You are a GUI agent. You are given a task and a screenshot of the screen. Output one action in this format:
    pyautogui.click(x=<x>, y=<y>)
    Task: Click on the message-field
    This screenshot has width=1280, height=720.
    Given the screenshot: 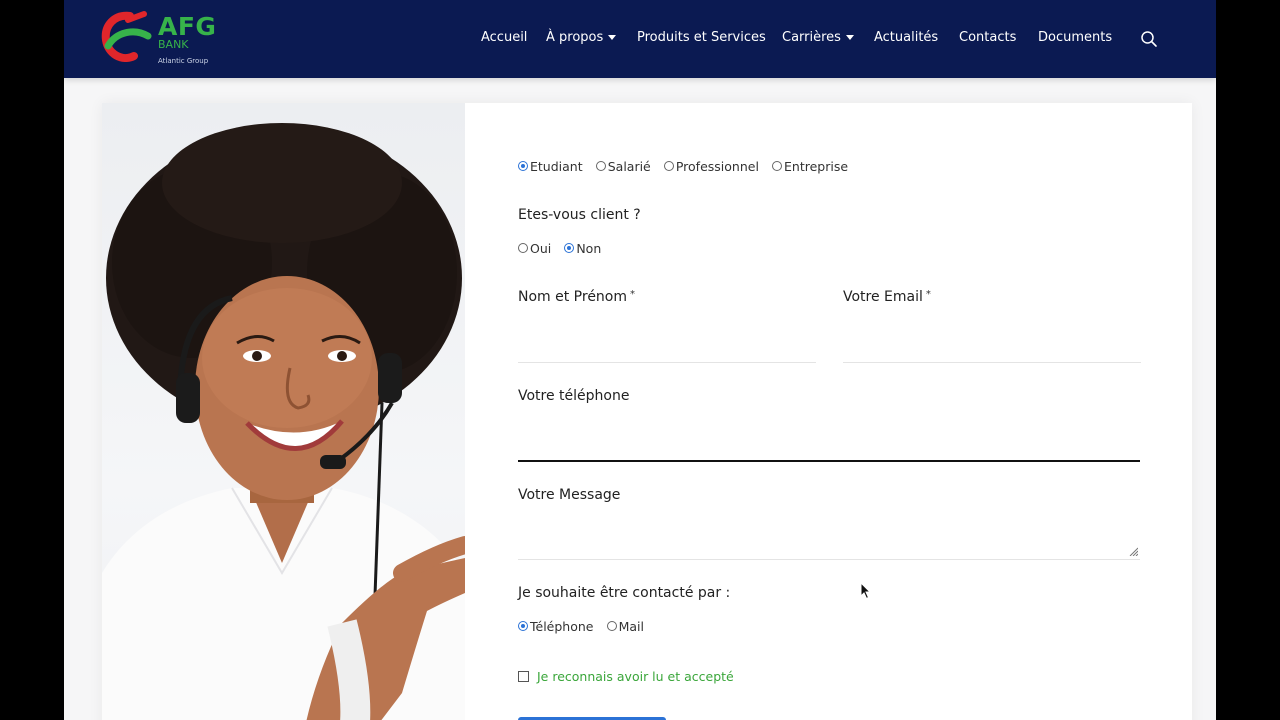 What is the action you would take?
    pyautogui.click(x=829, y=537)
    